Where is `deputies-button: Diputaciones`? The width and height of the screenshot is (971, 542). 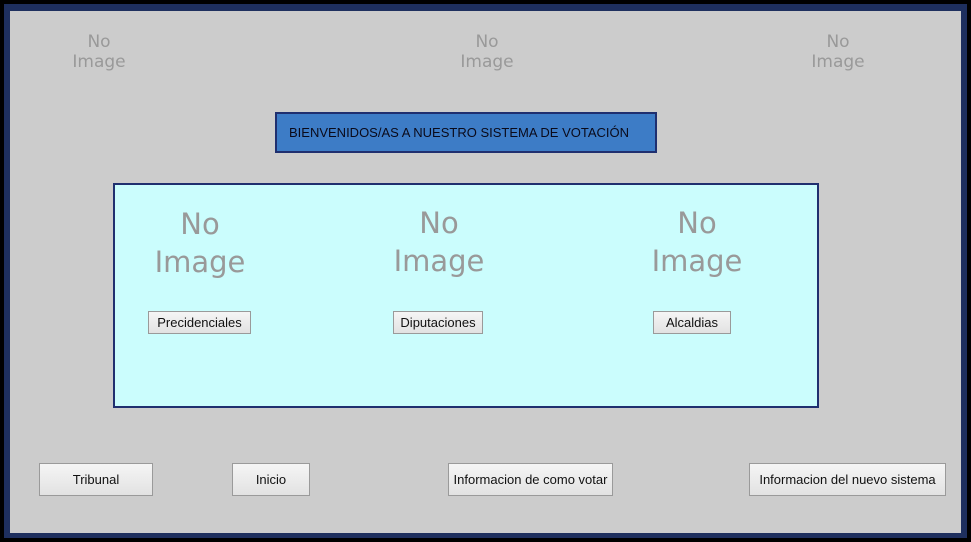 deputies-button: Diputaciones is located at coordinates (438, 322).